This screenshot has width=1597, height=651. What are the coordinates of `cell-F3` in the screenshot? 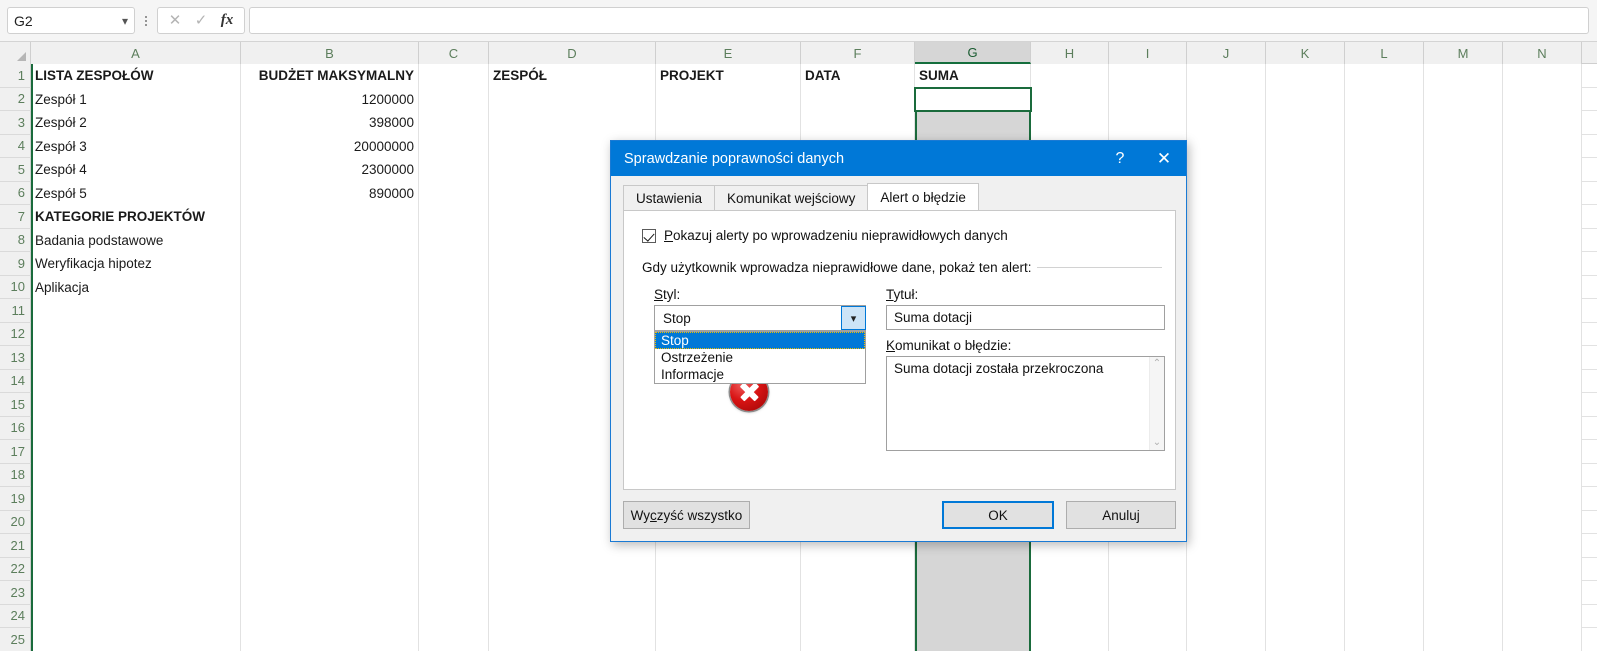 It's located at (858, 123).